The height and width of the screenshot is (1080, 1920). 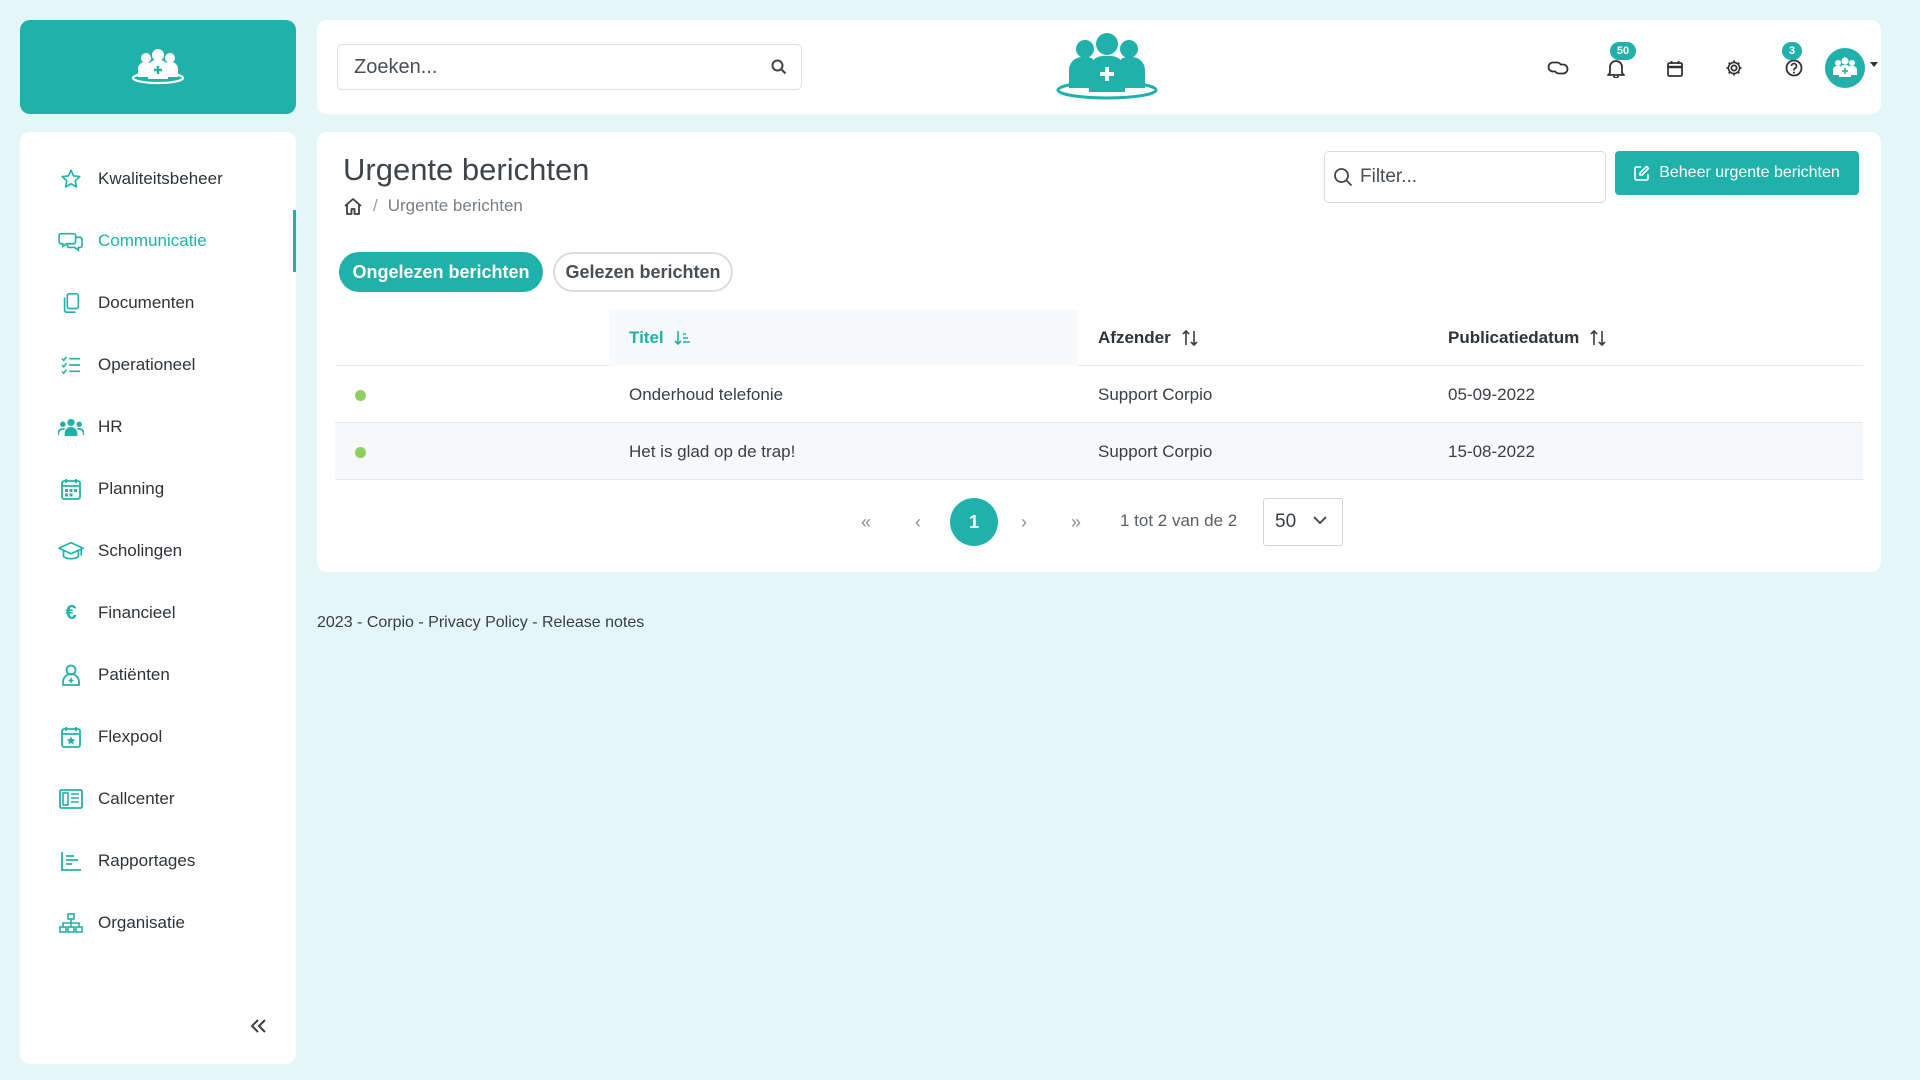 I want to click on page-size-value: 50, so click(x=1286, y=521).